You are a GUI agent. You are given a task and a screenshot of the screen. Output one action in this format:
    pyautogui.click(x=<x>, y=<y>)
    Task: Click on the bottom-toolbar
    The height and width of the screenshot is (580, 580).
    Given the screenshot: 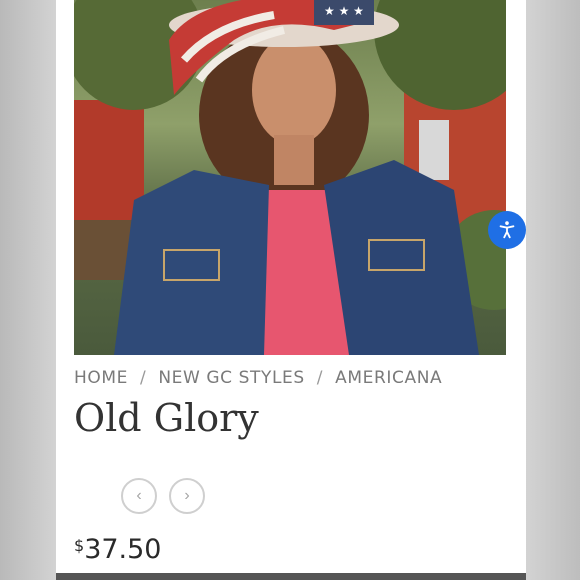 What is the action you would take?
    pyautogui.click(x=291, y=576)
    